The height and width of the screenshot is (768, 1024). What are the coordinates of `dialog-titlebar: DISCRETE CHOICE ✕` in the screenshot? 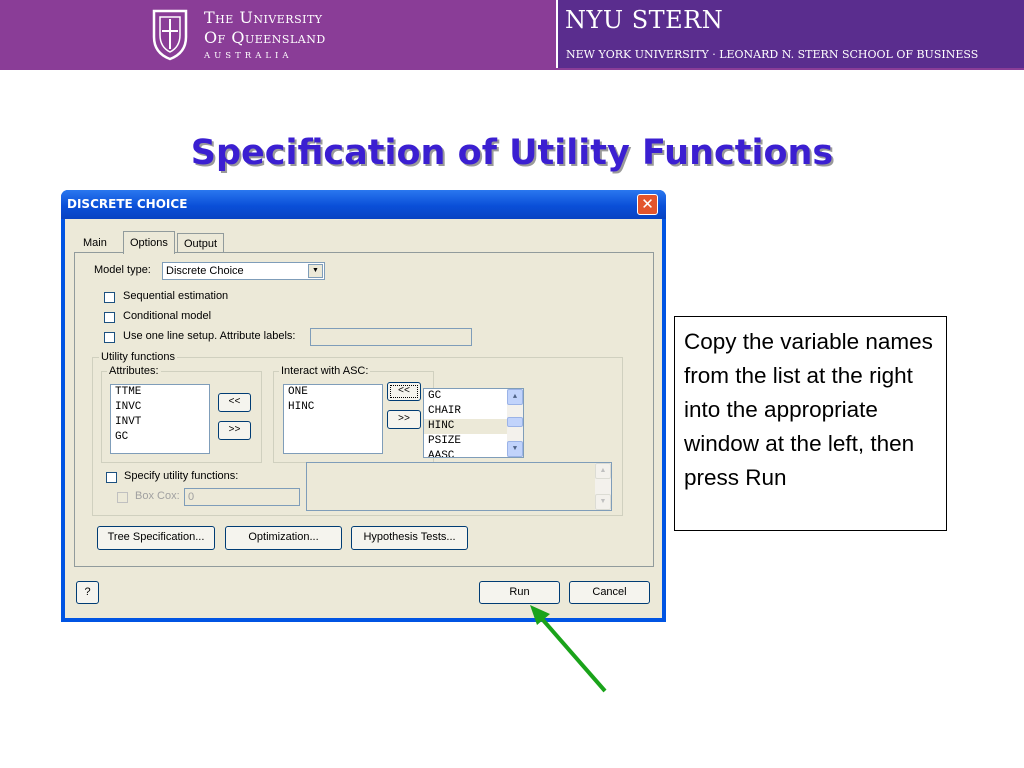 It's located at (363, 204).